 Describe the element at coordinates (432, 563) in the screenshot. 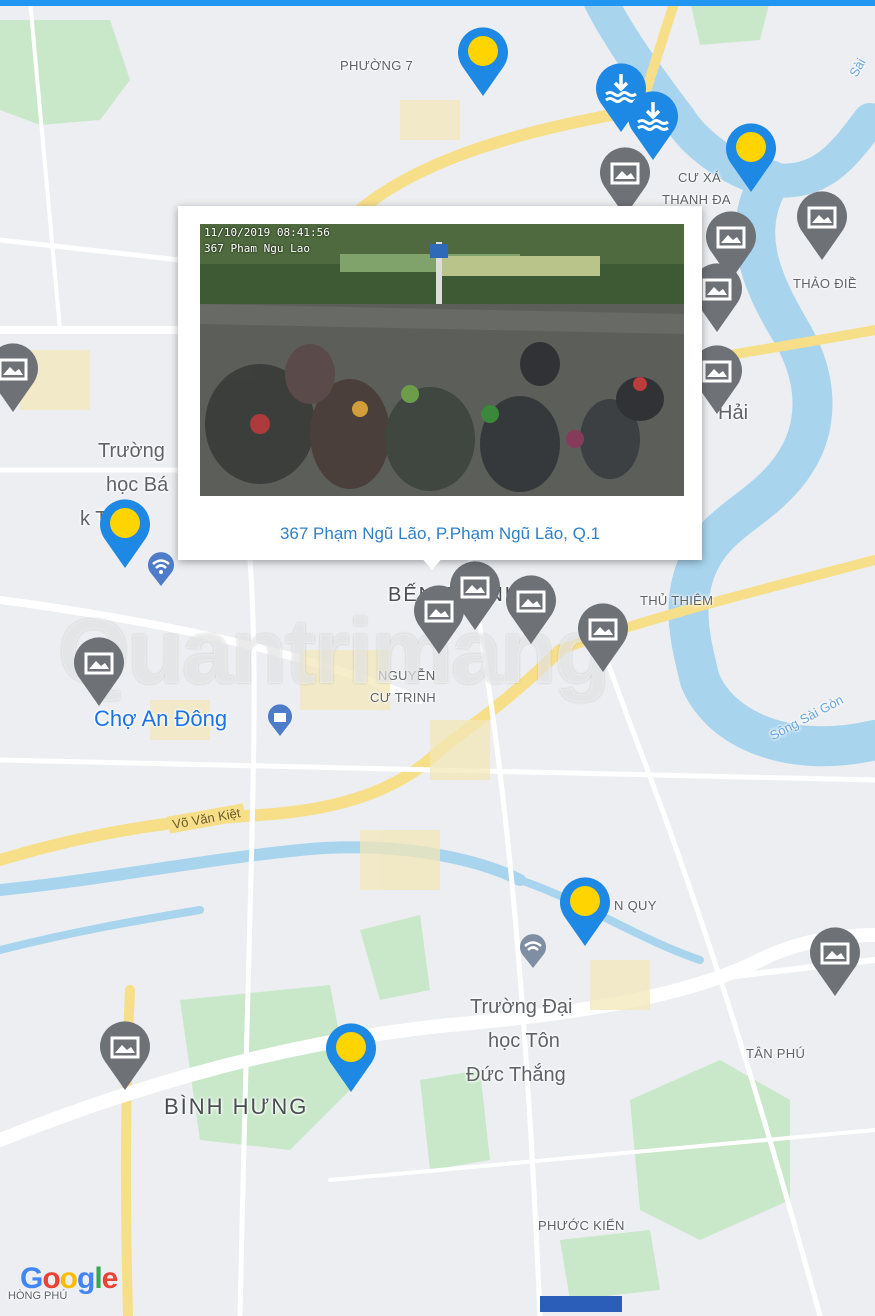

I see `popup-tail` at that location.